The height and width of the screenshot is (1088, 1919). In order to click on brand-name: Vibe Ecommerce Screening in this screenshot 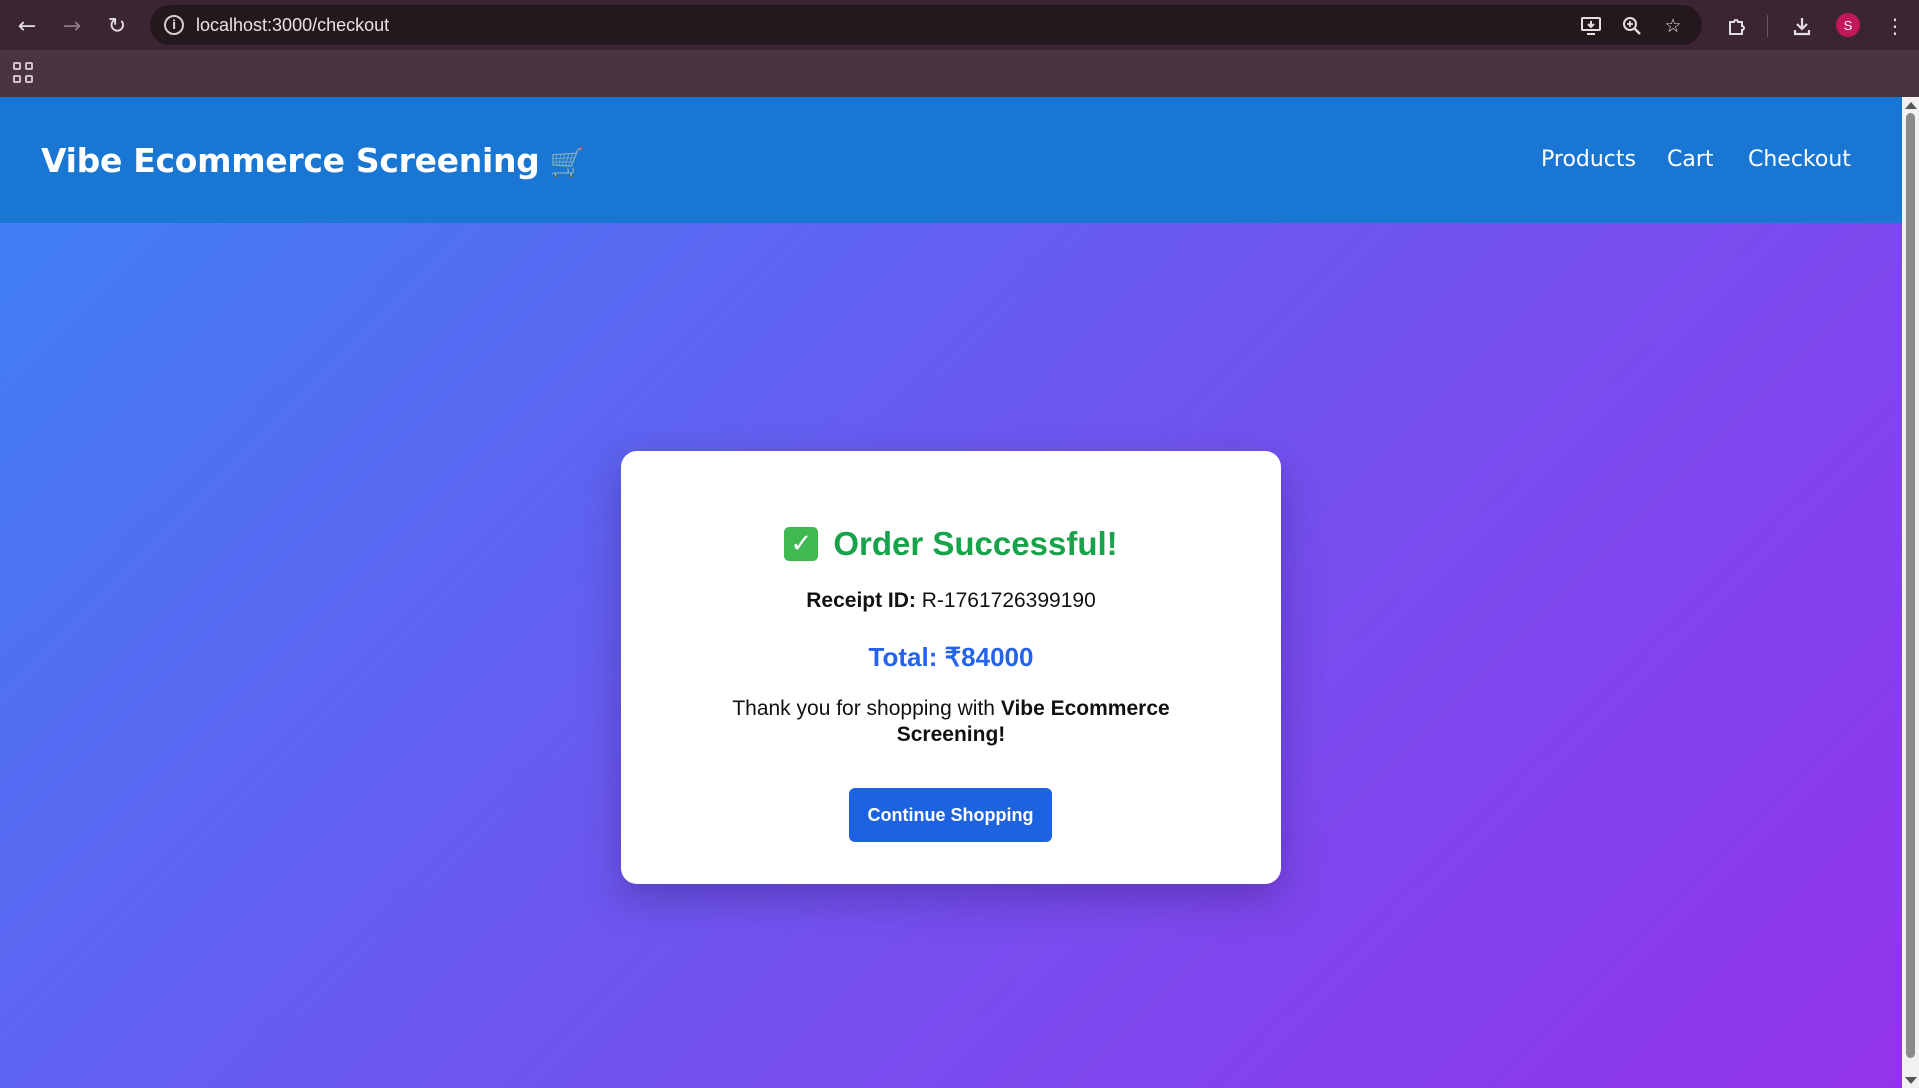, I will do `click(290, 160)`.